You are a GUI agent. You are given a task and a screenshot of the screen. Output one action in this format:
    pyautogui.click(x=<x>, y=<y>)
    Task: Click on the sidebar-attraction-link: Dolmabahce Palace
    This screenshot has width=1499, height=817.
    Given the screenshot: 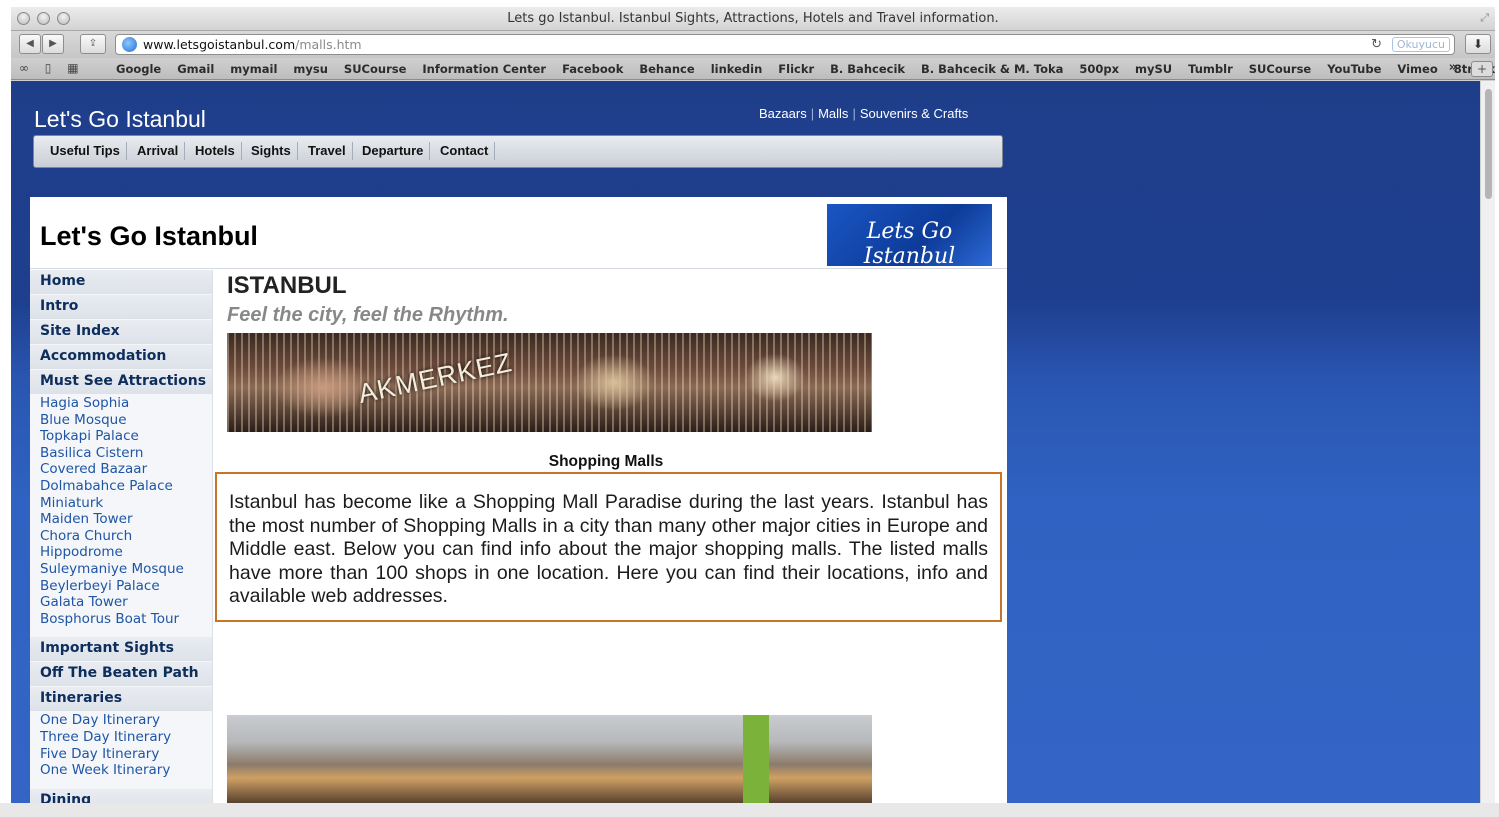 What is the action you would take?
    pyautogui.click(x=121, y=486)
    